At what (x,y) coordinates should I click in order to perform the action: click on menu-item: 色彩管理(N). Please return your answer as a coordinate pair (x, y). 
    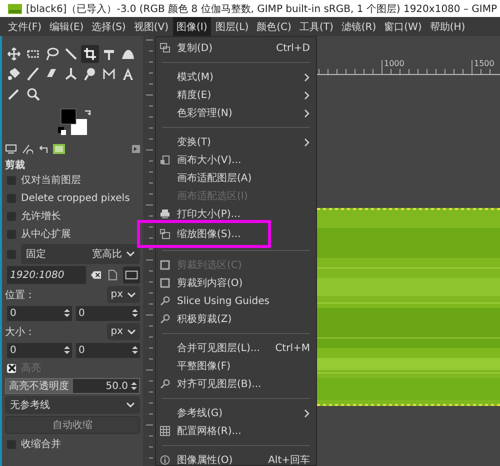
    Looking at the image, I should click on (236, 113).